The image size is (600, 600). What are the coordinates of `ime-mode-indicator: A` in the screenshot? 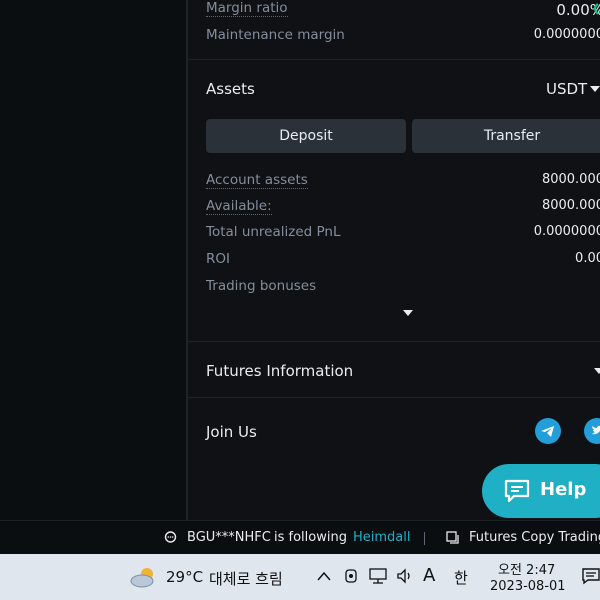 It's located at (429, 575).